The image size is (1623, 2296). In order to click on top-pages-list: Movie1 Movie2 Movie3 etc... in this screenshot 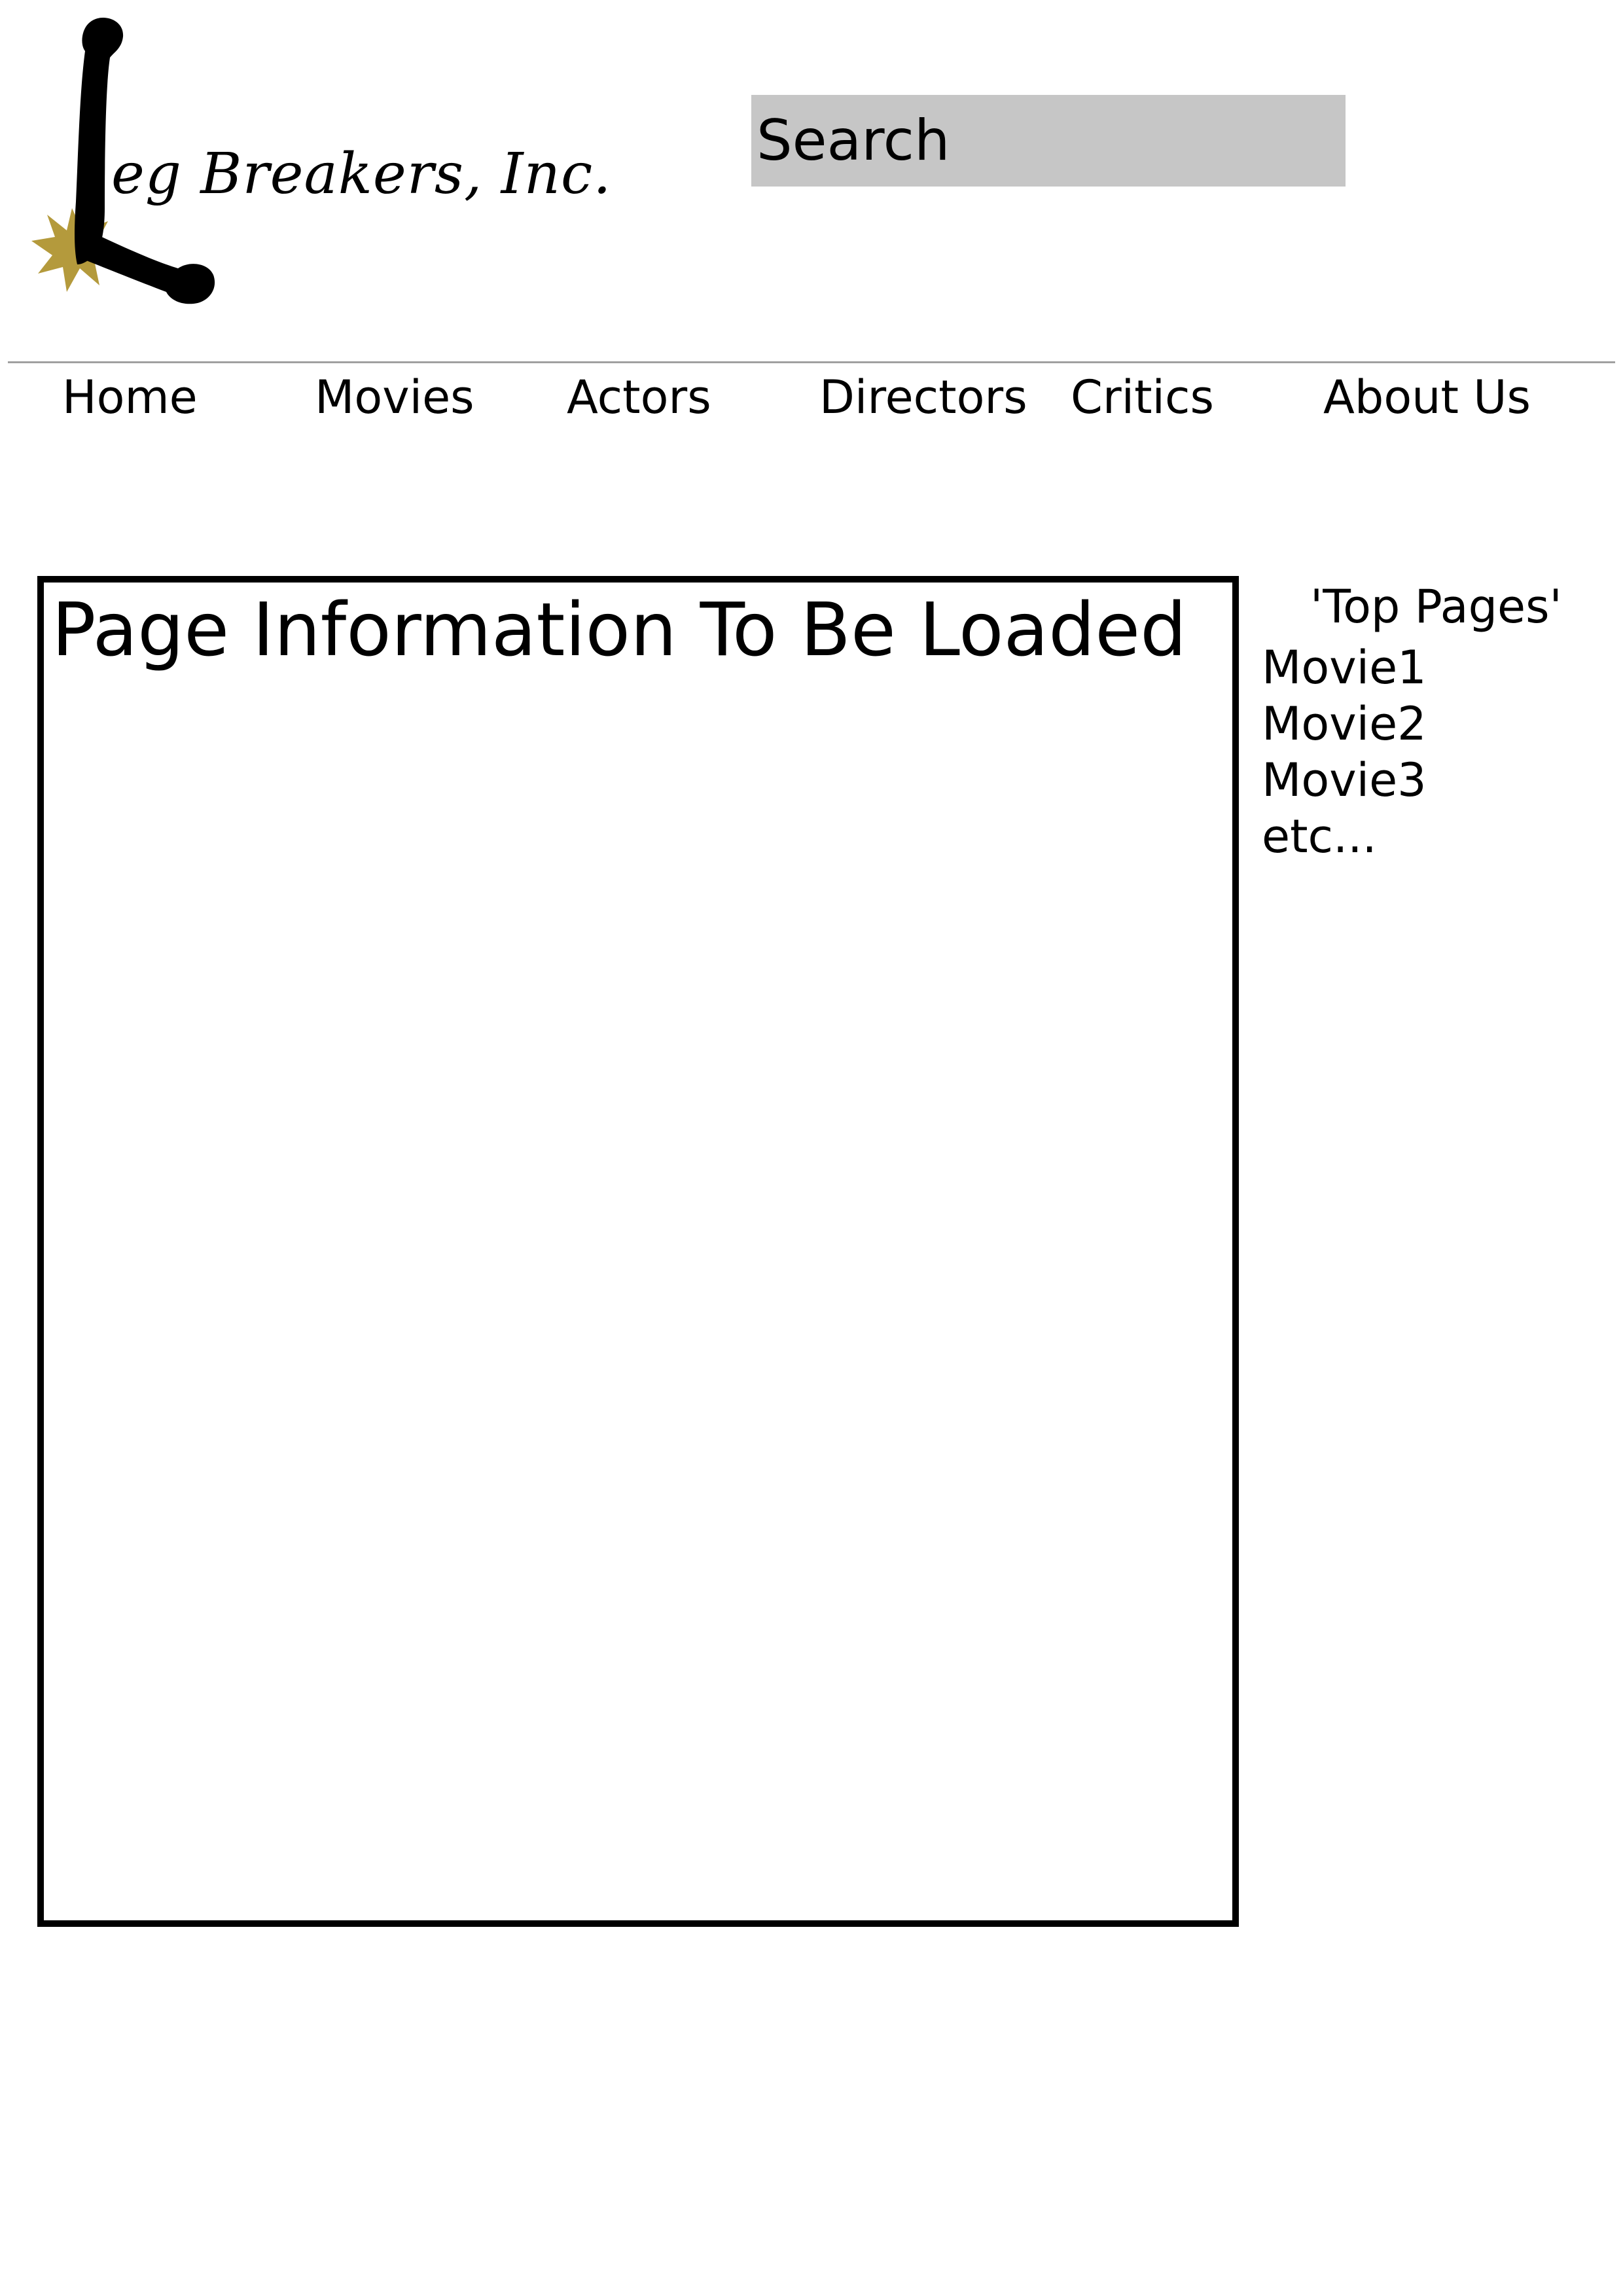, I will do `click(1438, 752)`.